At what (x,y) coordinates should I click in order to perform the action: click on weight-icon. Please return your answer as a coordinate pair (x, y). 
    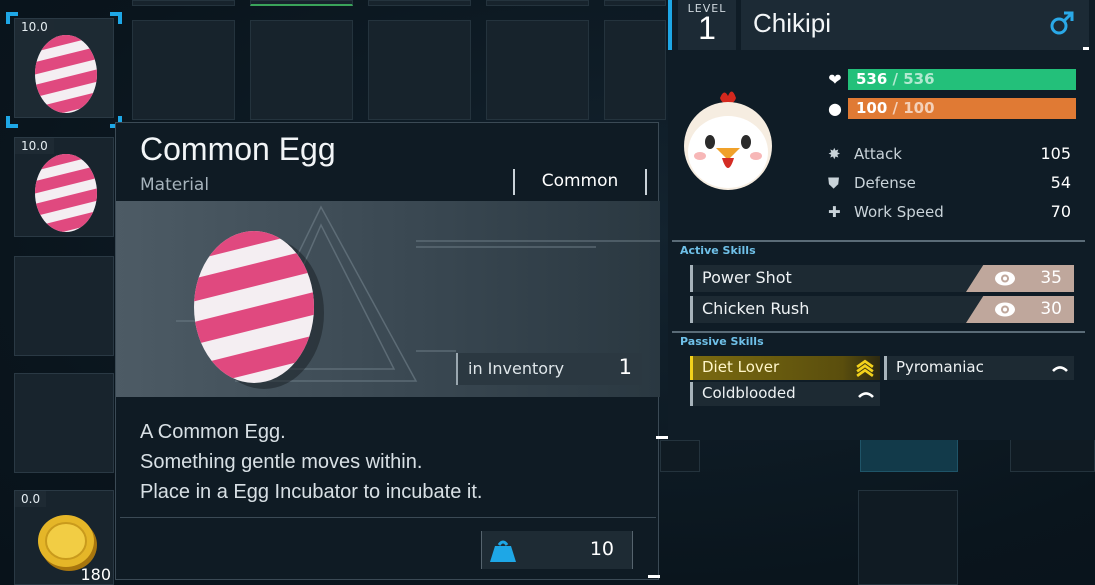
    Looking at the image, I should click on (503, 551).